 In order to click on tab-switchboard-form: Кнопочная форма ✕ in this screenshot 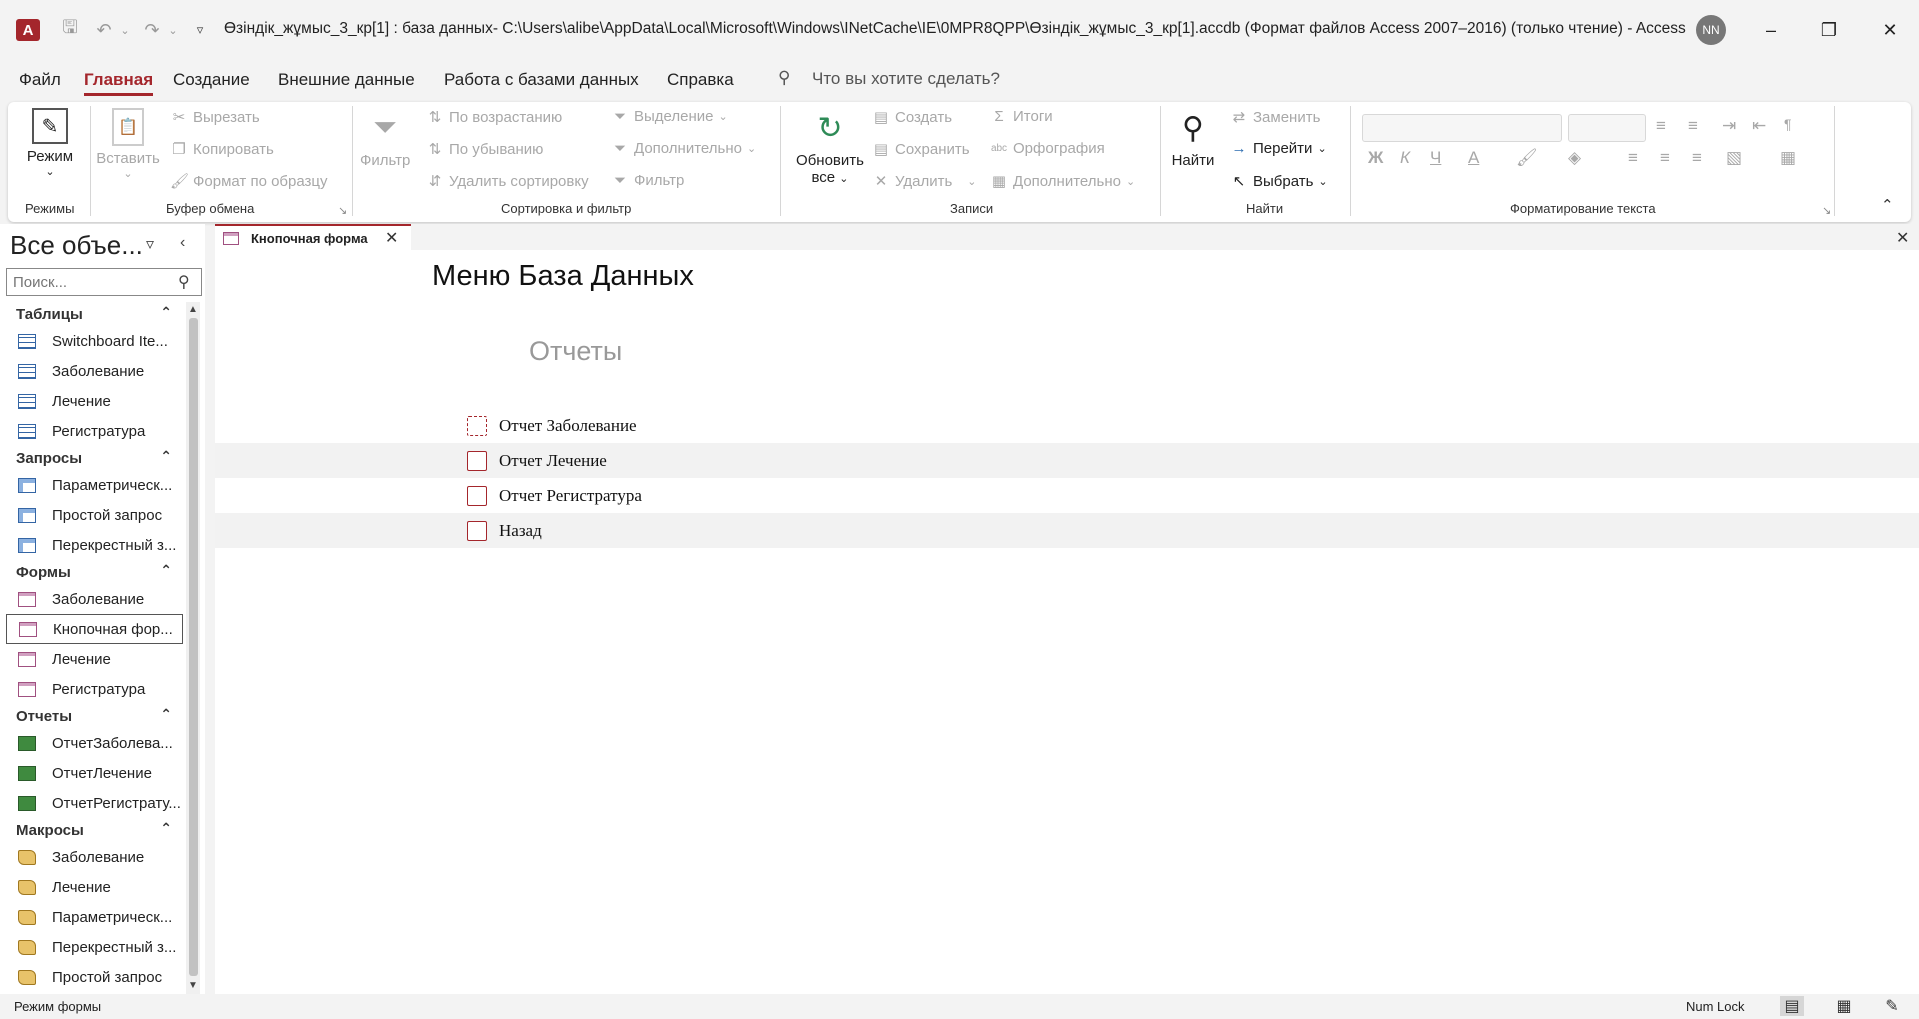, I will do `click(313, 237)`.